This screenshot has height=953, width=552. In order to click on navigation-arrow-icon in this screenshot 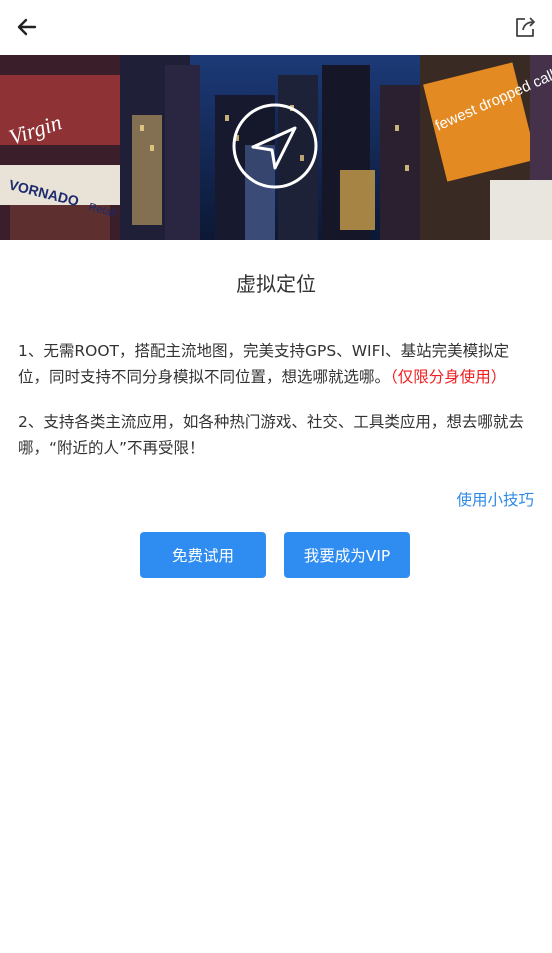, I will do `click(275, 146)`.